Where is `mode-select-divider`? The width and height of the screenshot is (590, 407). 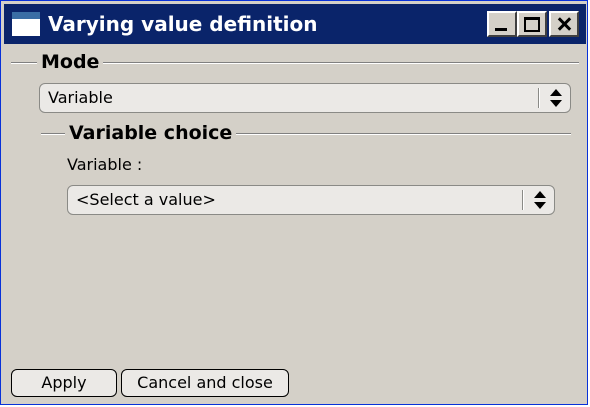 mode-select-divider is located at coordinates (539, 98).